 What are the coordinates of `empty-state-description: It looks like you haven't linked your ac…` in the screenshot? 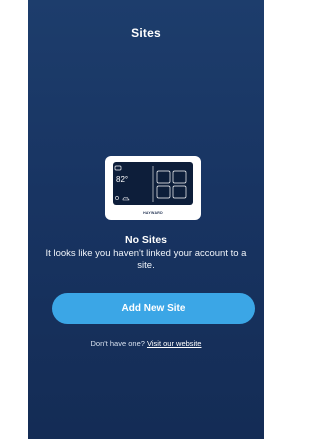 It's located at (146, 259).